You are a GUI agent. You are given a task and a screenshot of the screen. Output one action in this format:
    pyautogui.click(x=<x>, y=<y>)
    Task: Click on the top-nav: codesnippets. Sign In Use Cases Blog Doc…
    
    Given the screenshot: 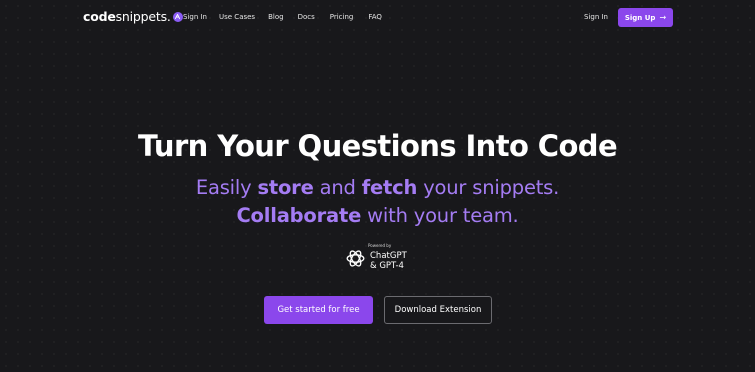 What is the action you would take?
    pyautogui.click(x=377, y=18)
    